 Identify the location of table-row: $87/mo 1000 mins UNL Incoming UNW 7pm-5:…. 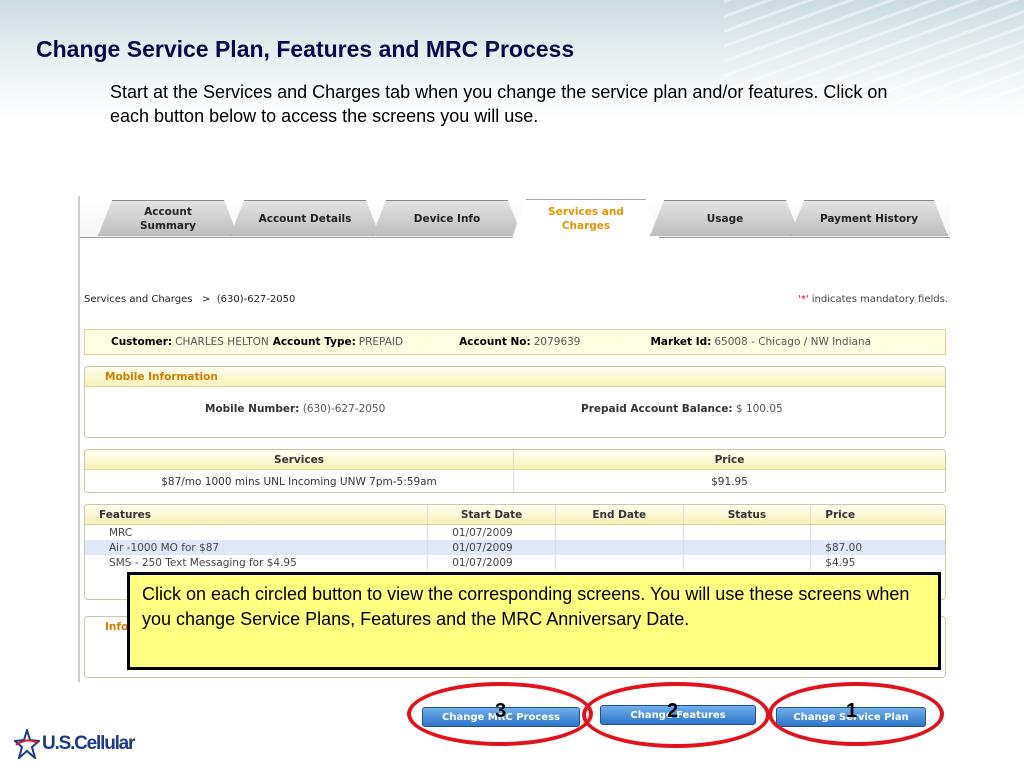
(515, 481).